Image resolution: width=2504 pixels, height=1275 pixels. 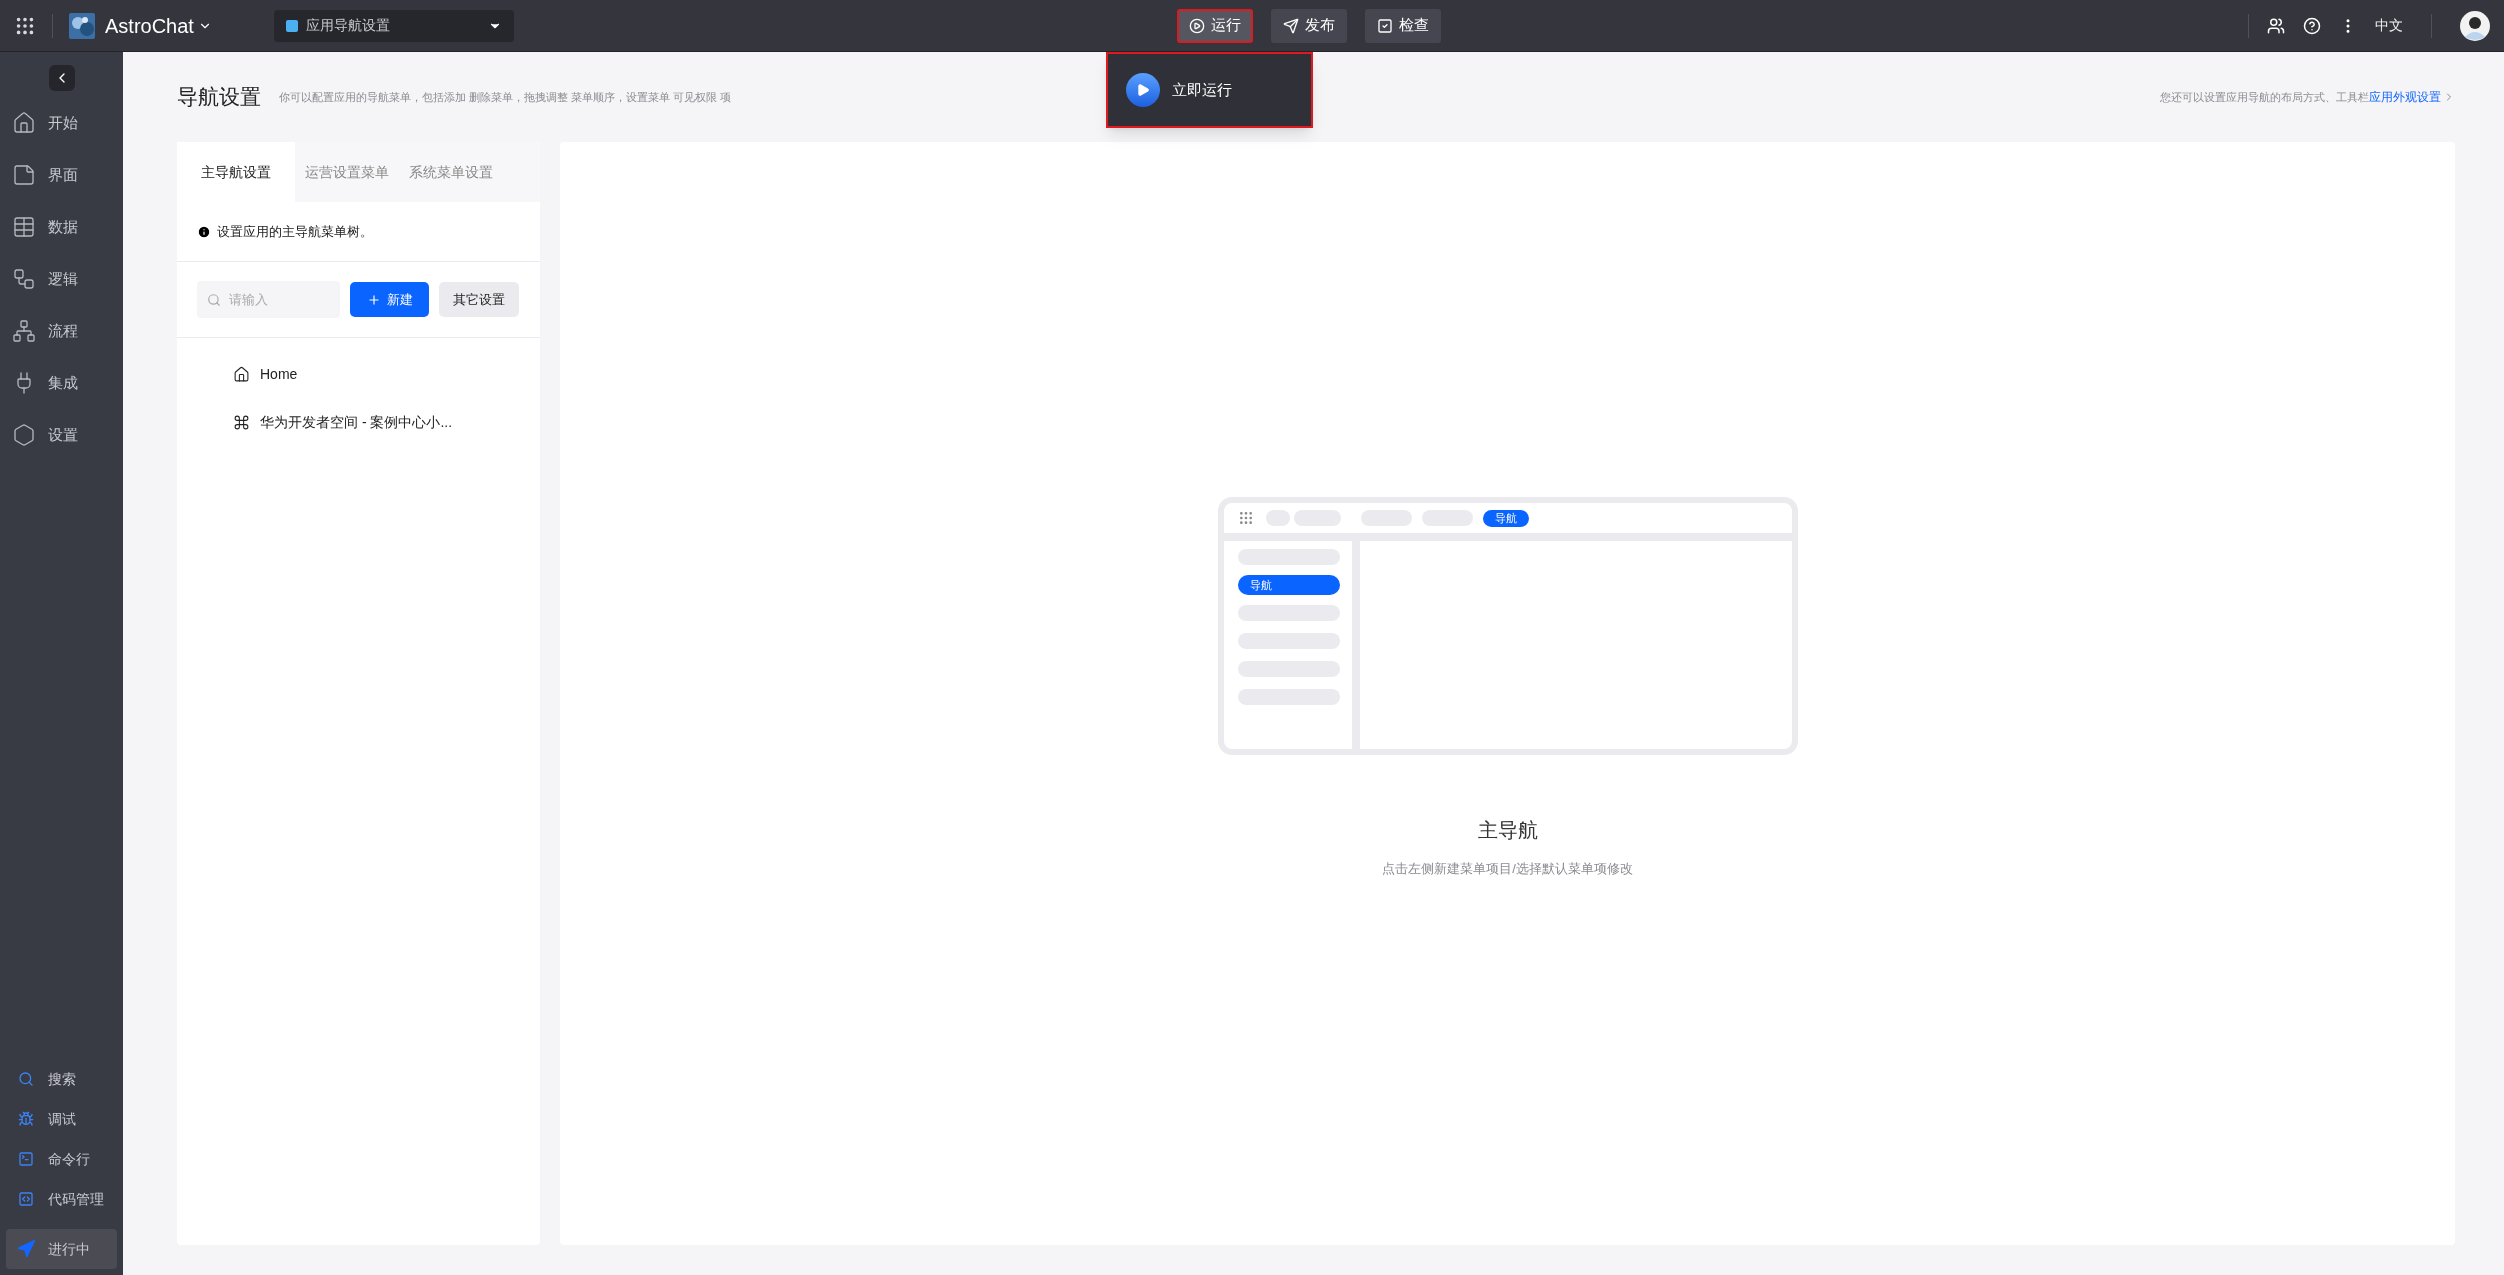 I want to click on avatar-icon, so click(x=2475, y=25).